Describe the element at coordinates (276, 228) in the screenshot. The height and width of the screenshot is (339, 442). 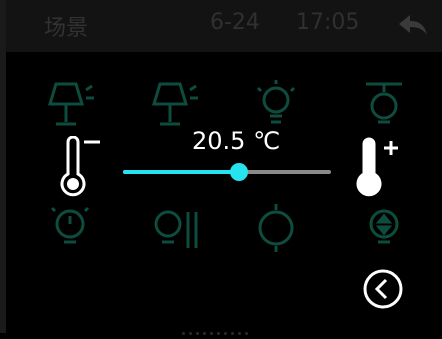
I see `spotlight-icon` at that location.